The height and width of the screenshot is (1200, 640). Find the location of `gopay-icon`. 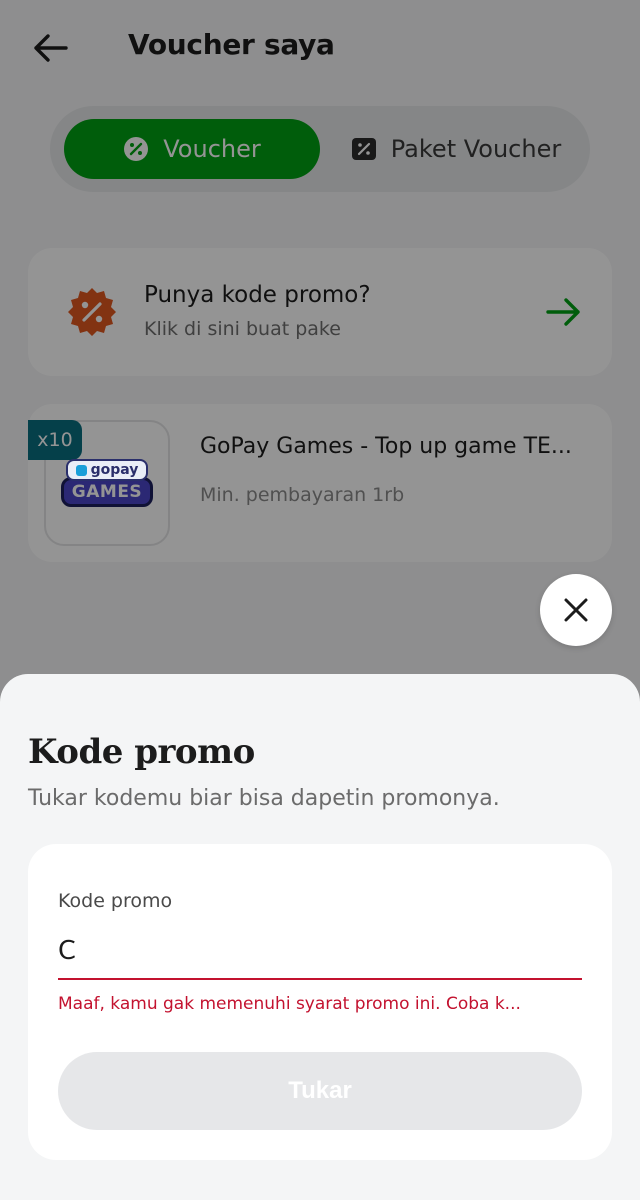

gopay-icon is located at coordinates (81, 470).